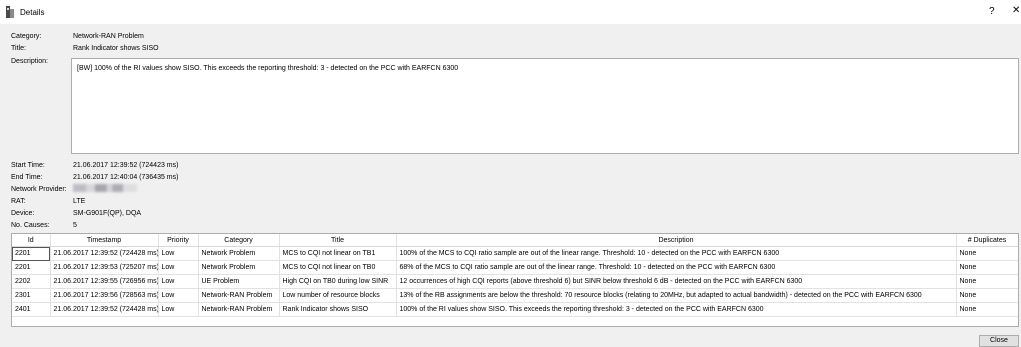  Describe the element at coordinates (32, 12) in the screenshot. I see `window-title: Details` at that location.